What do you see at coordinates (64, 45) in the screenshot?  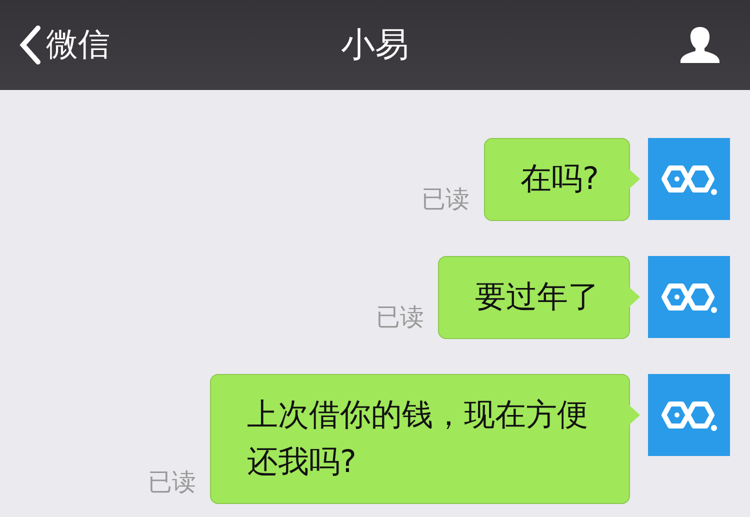 I see `back-button: 微信` at bounding box center [64, 45].